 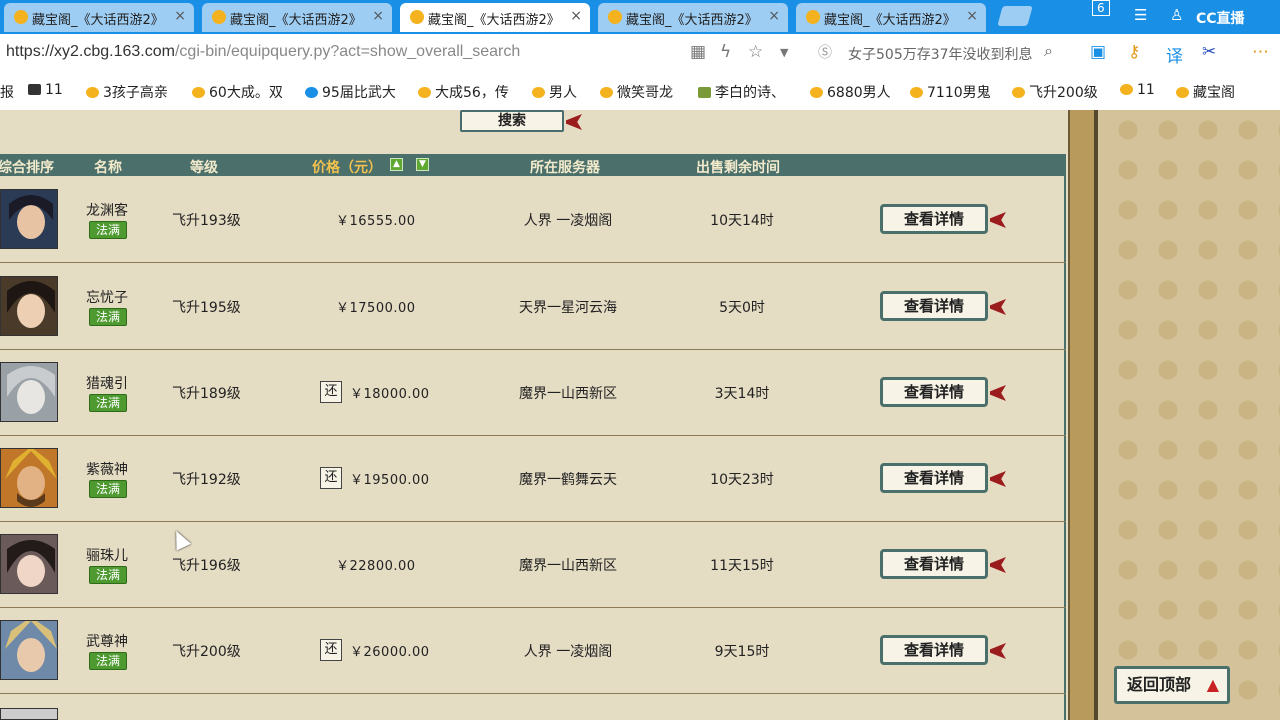 I want to click on bookmark-item: 6880男人, so click(x=850, y=92).